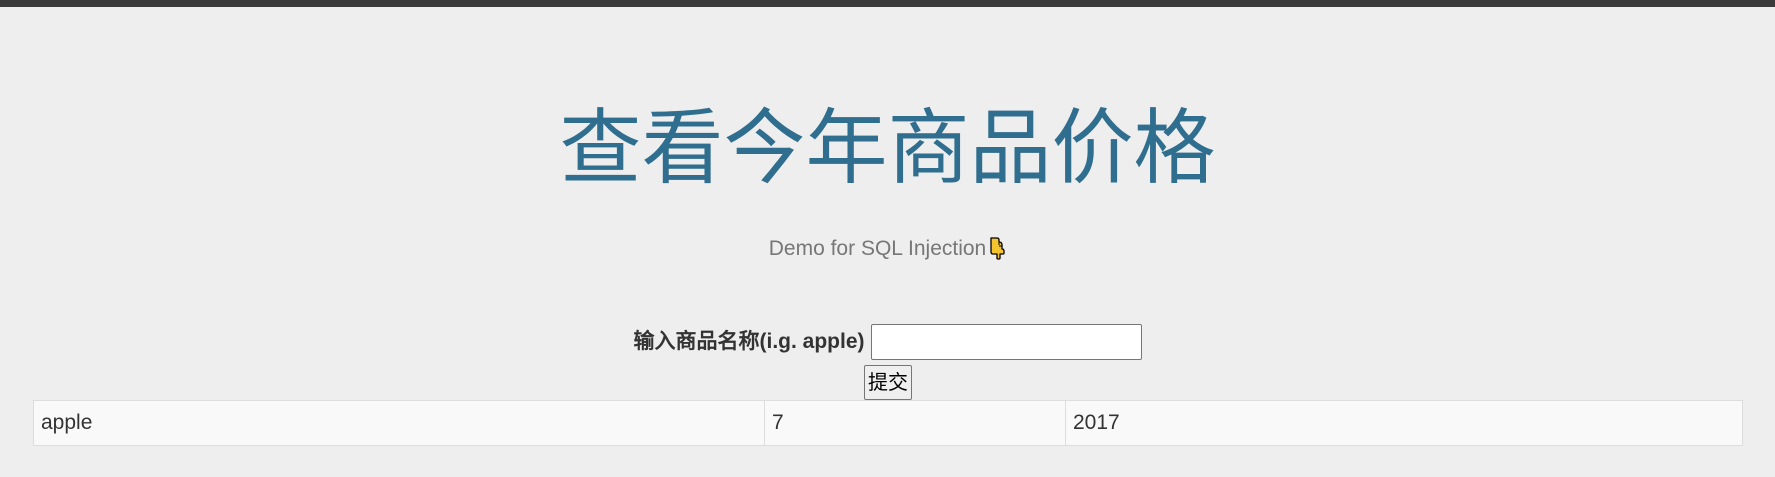  Describe the element at coordinates (1006, 342) in the screenshot. I see `product-name-input` at that location.